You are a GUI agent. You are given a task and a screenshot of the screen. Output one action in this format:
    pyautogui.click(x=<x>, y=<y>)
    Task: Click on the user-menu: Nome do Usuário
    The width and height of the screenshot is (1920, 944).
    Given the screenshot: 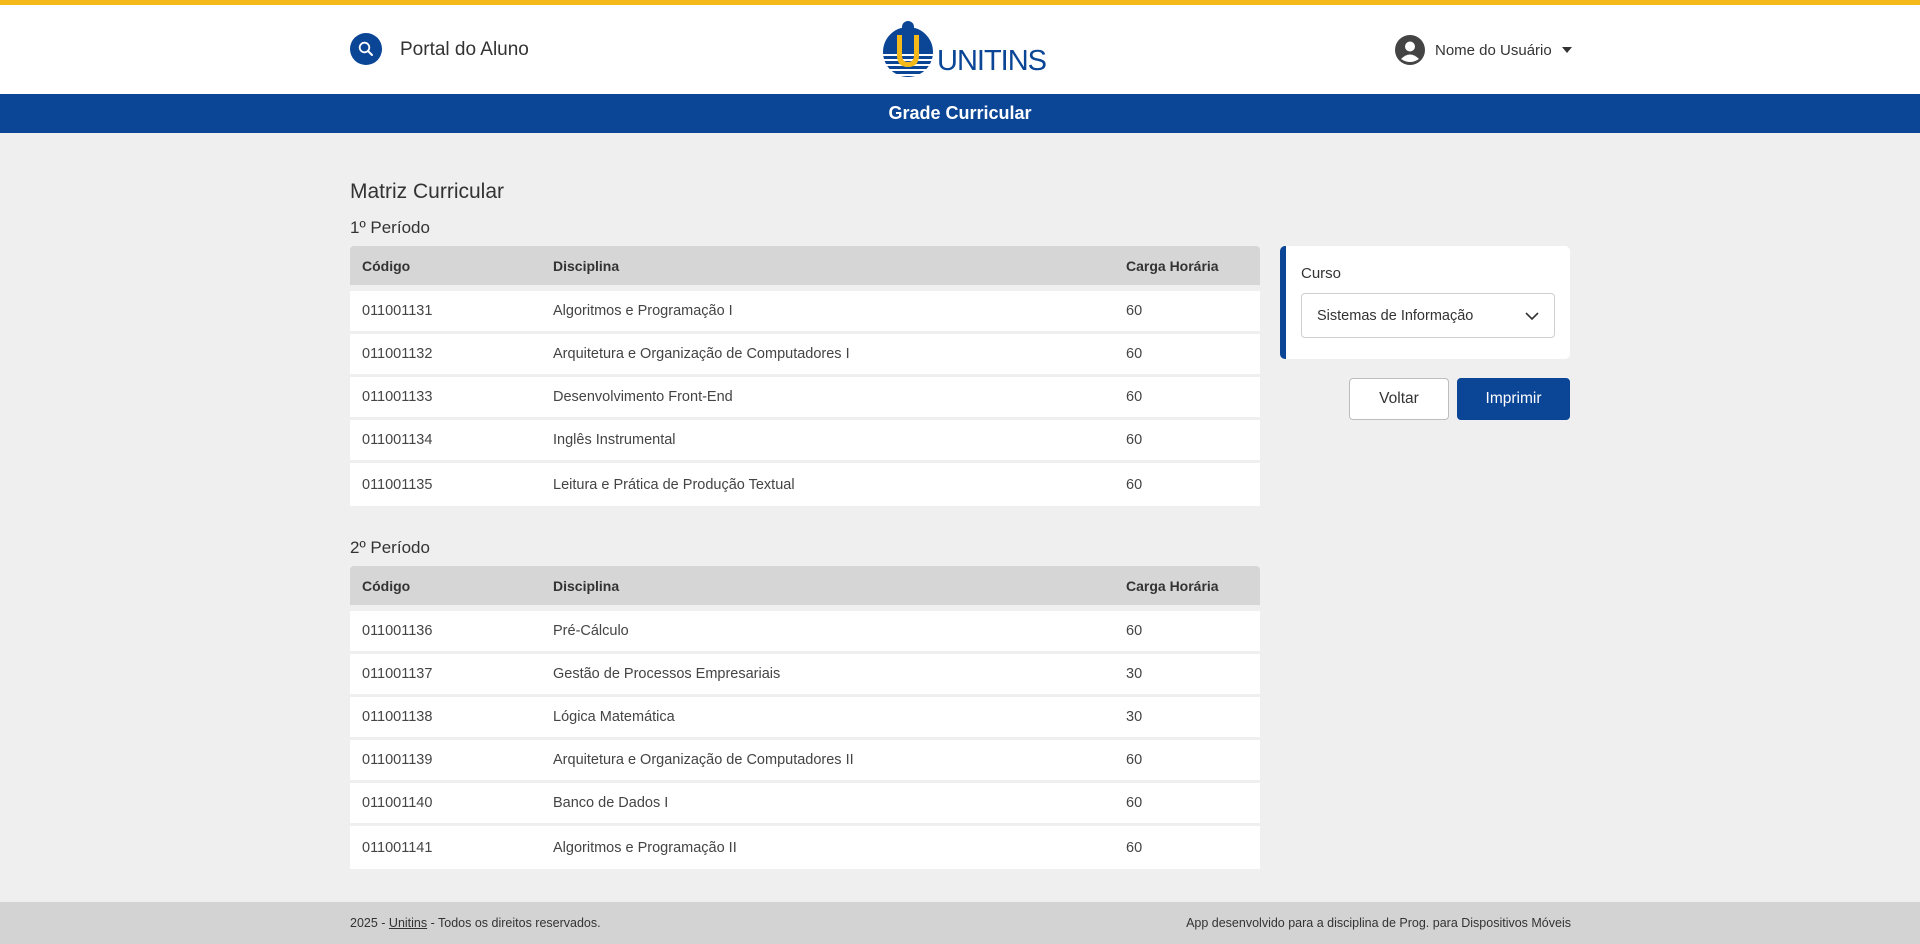 What is the action you would take?
    pyautogui.click(x=1483, y=50)
    